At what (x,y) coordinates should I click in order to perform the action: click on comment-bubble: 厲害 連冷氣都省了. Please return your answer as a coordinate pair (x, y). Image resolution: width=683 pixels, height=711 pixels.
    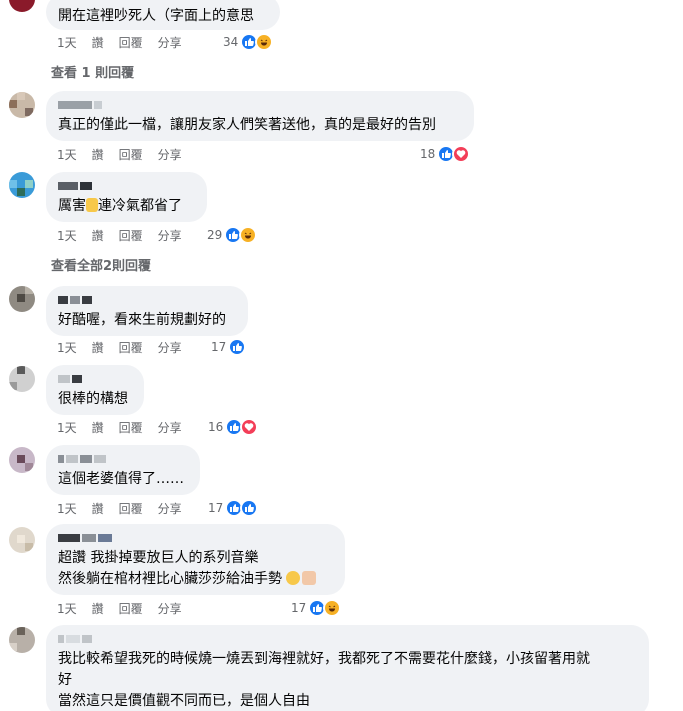
    Looking at the image, I should click on (126, 197).